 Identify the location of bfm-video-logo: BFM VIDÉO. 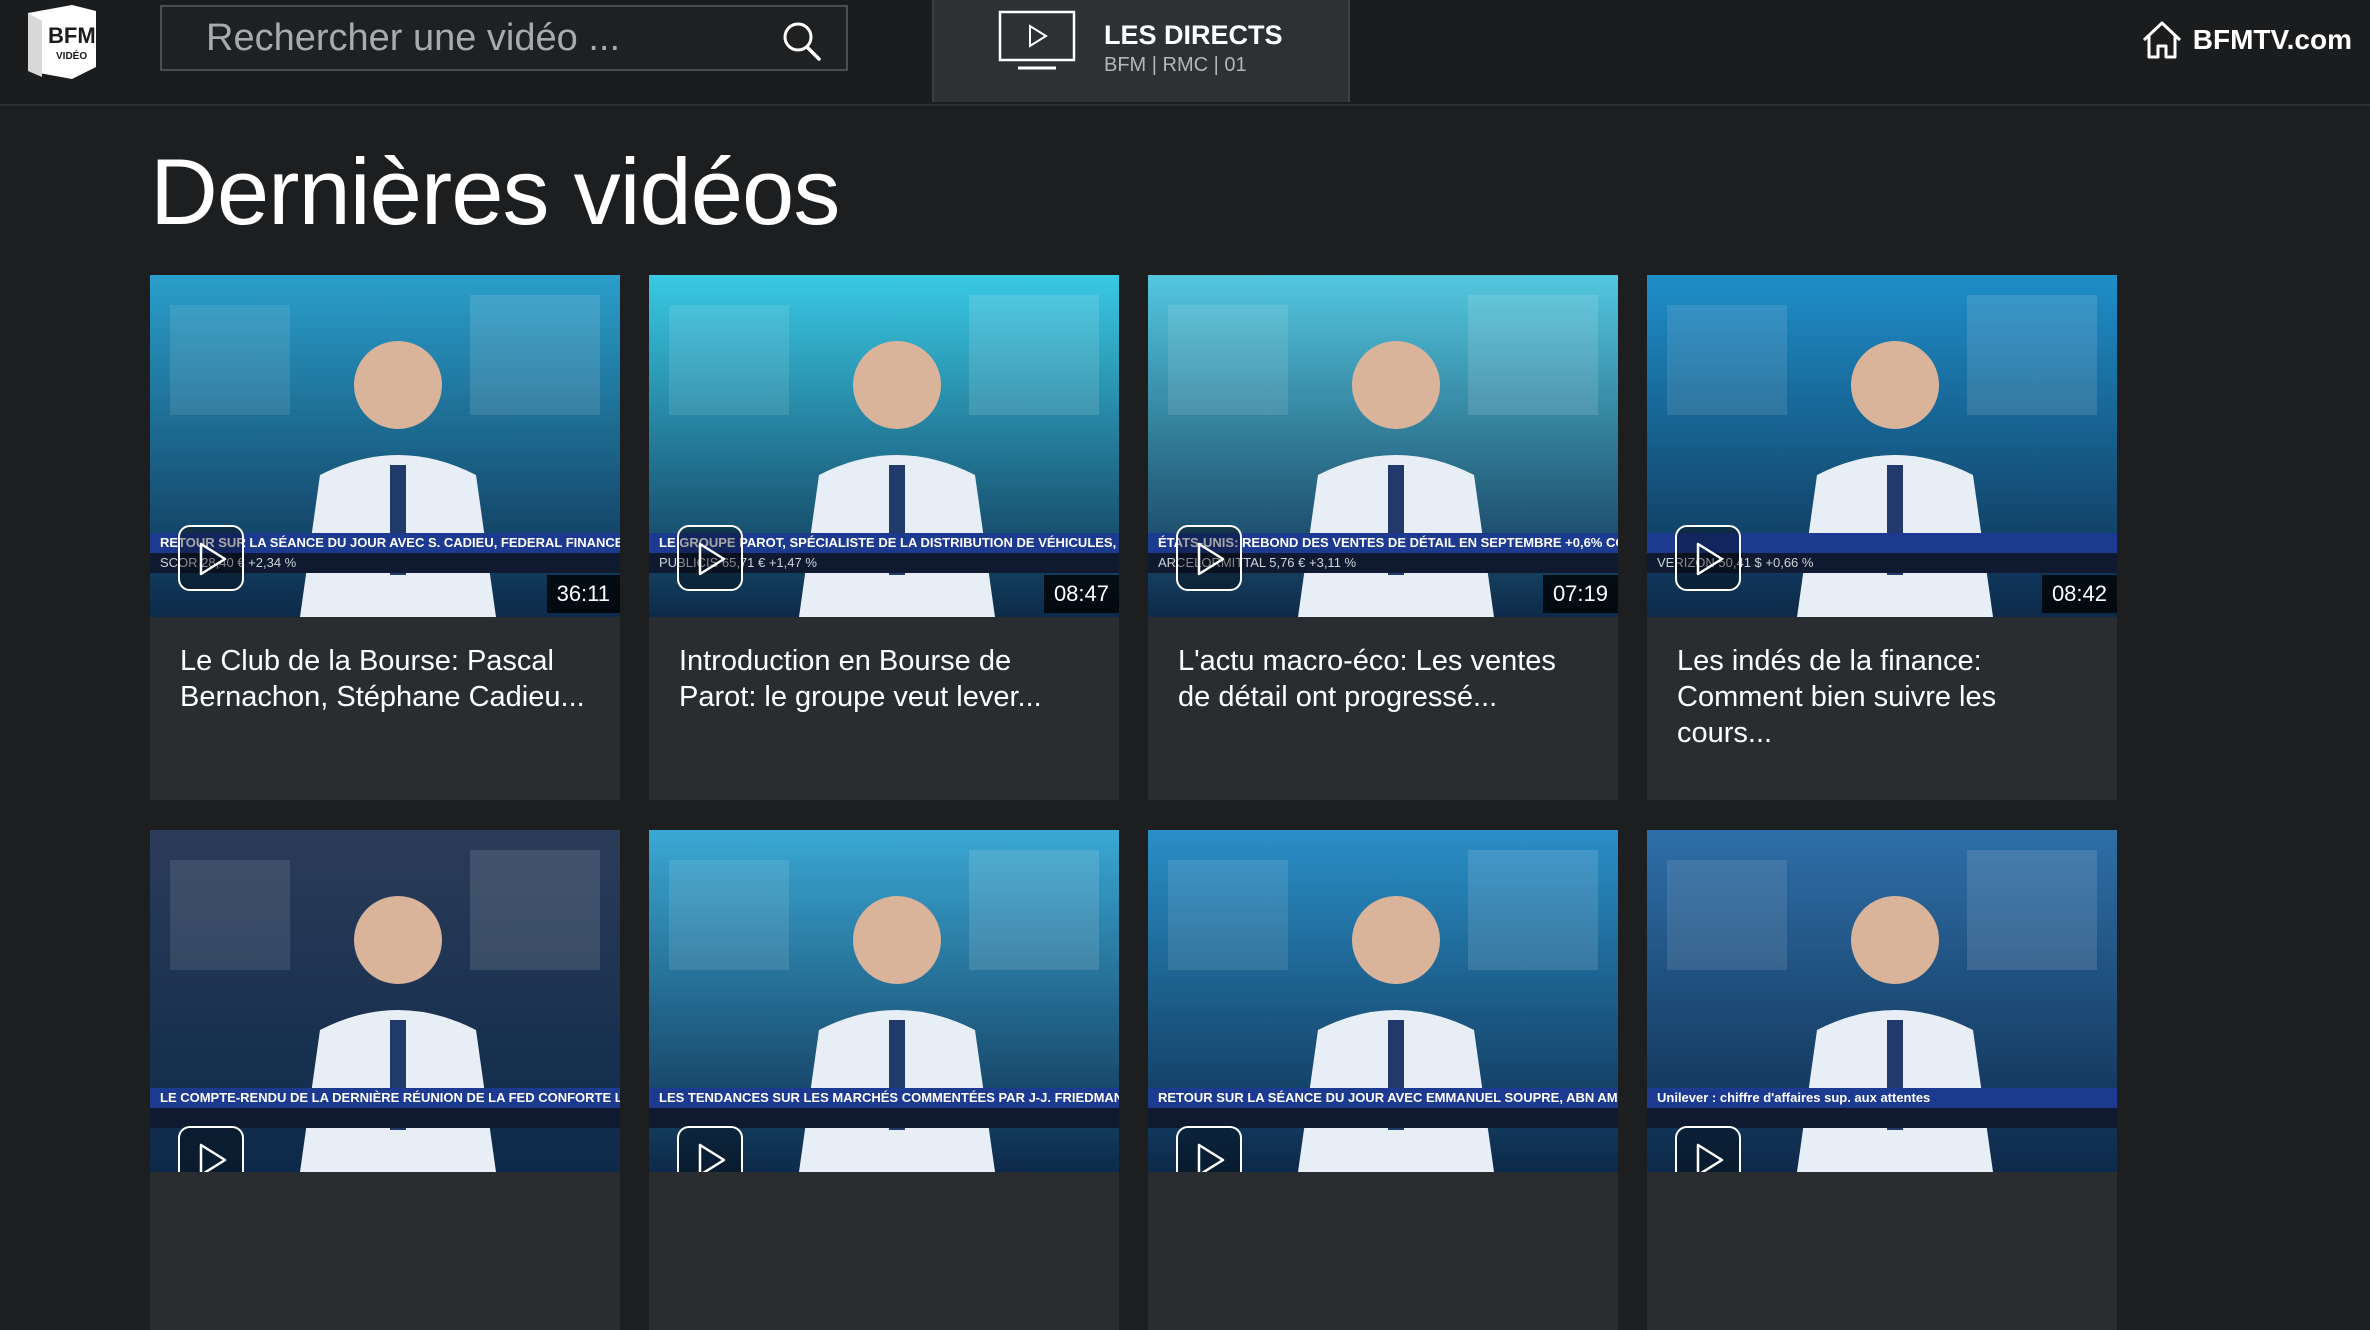
(60, 42).